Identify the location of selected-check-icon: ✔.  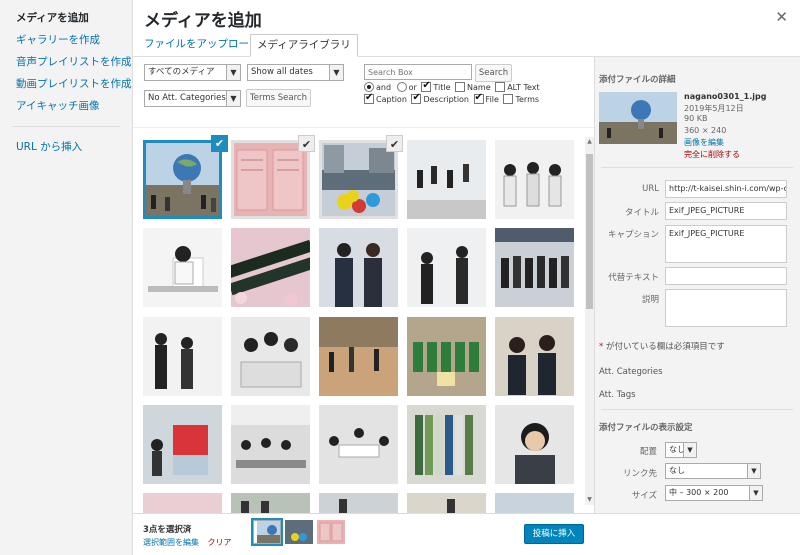
(219, 143).